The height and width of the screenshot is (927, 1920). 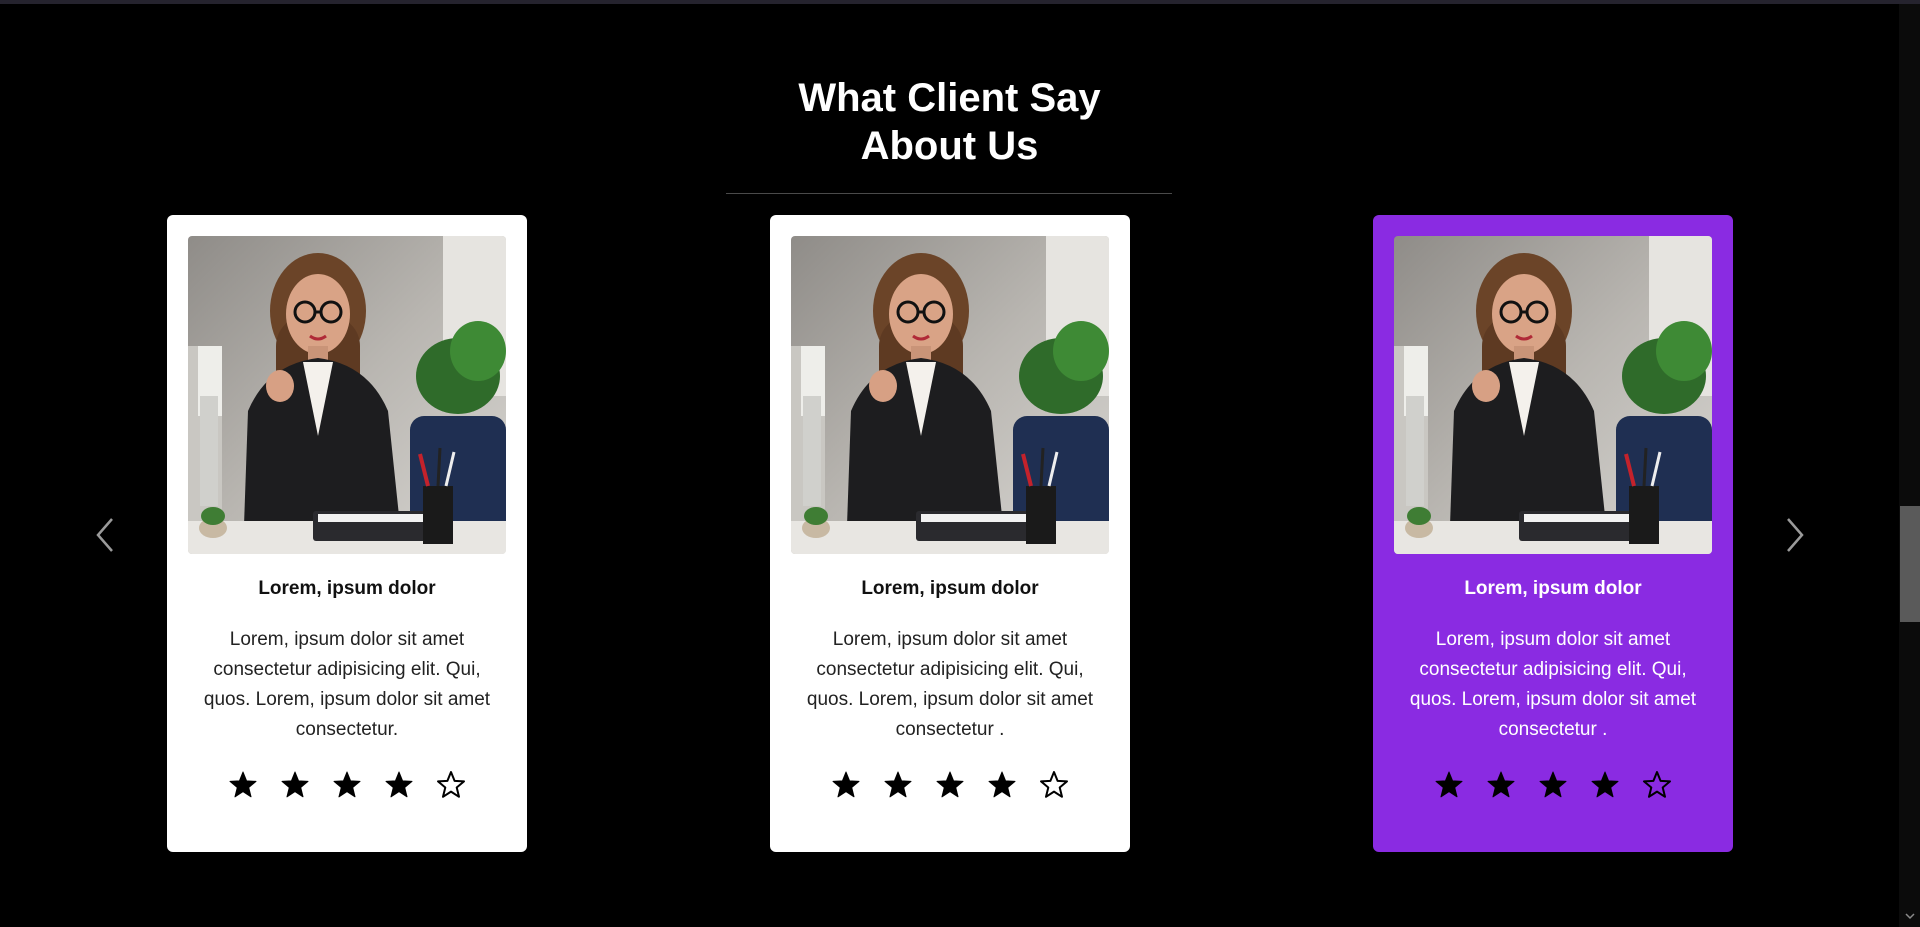 I want to click on section-title-line-1: What Client Say, so click(x=949, y=98).